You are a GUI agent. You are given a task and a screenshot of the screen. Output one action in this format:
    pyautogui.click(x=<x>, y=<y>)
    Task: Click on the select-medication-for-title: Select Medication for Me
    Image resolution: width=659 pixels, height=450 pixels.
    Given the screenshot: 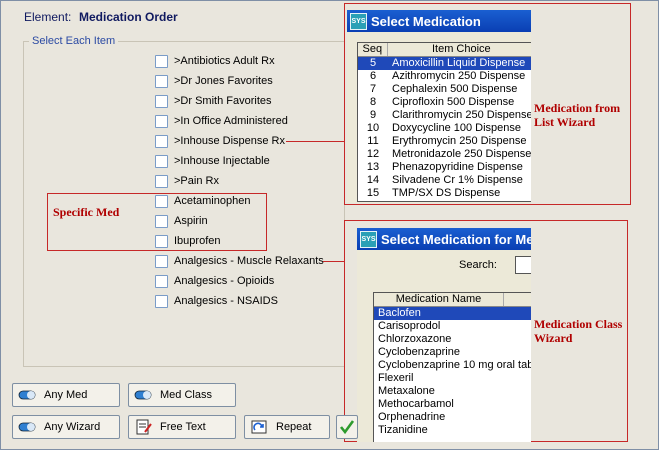 What is the action you would take?
    pyautogui.click(x=456, y=239)
    